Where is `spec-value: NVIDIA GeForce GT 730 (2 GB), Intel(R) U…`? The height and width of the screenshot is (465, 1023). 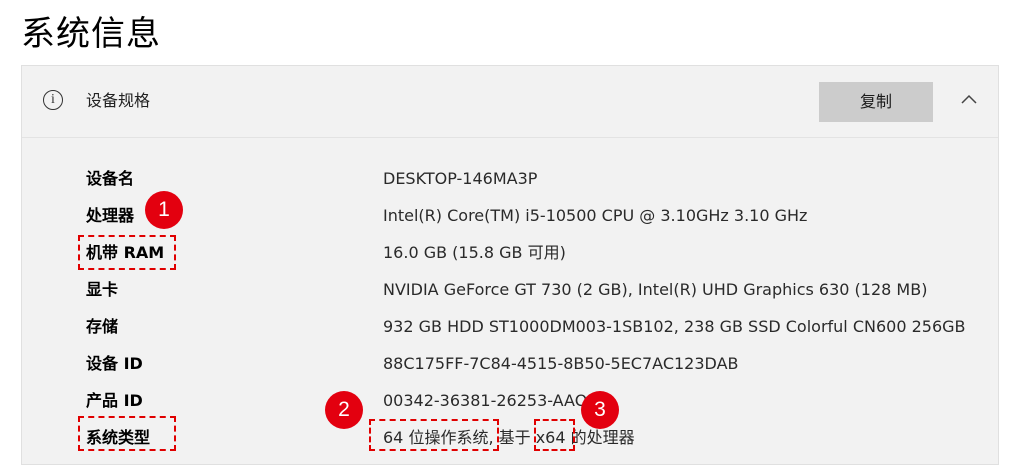 spec-value: NVIDIA GeForce GT 730 (2 GB), Intel(R) U… is located at coordinates (655, 289).